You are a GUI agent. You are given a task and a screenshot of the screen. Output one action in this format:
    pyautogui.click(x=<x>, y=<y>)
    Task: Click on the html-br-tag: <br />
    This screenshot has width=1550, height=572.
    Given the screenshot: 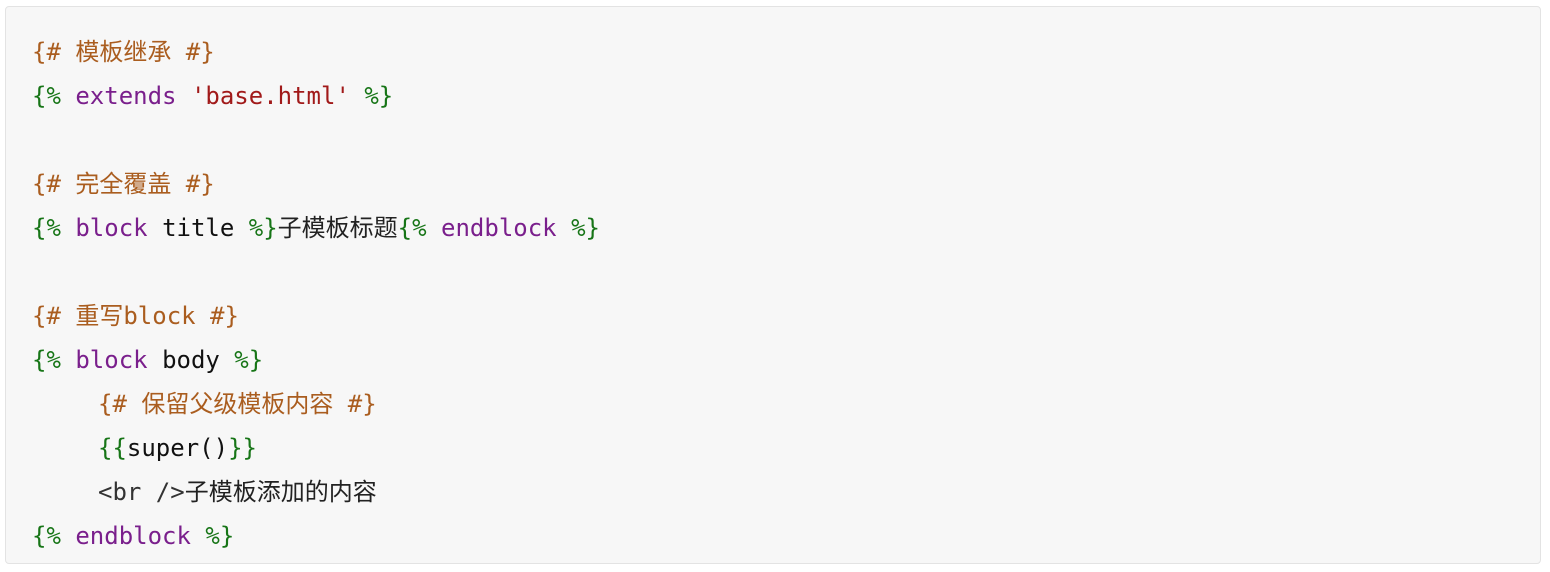 What is the action you would take?
    pyautogui.click(x=141, y=492)
    